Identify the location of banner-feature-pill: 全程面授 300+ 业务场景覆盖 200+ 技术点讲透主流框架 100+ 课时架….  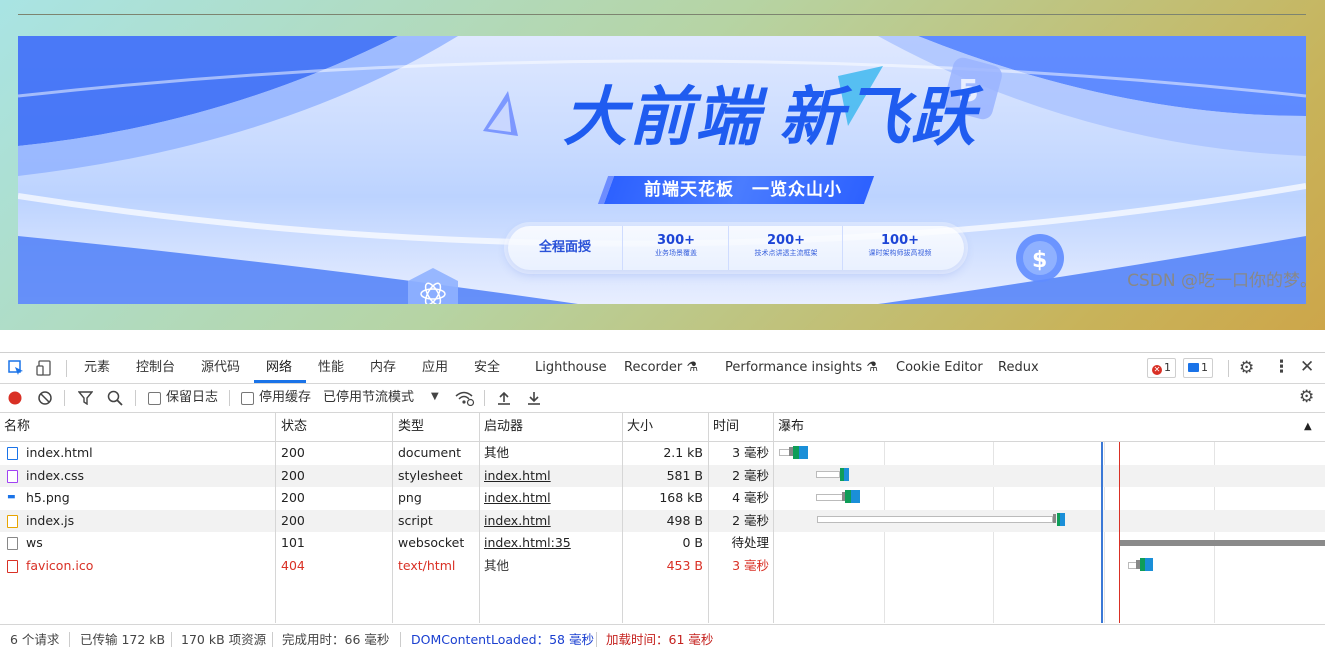
(736, 248).